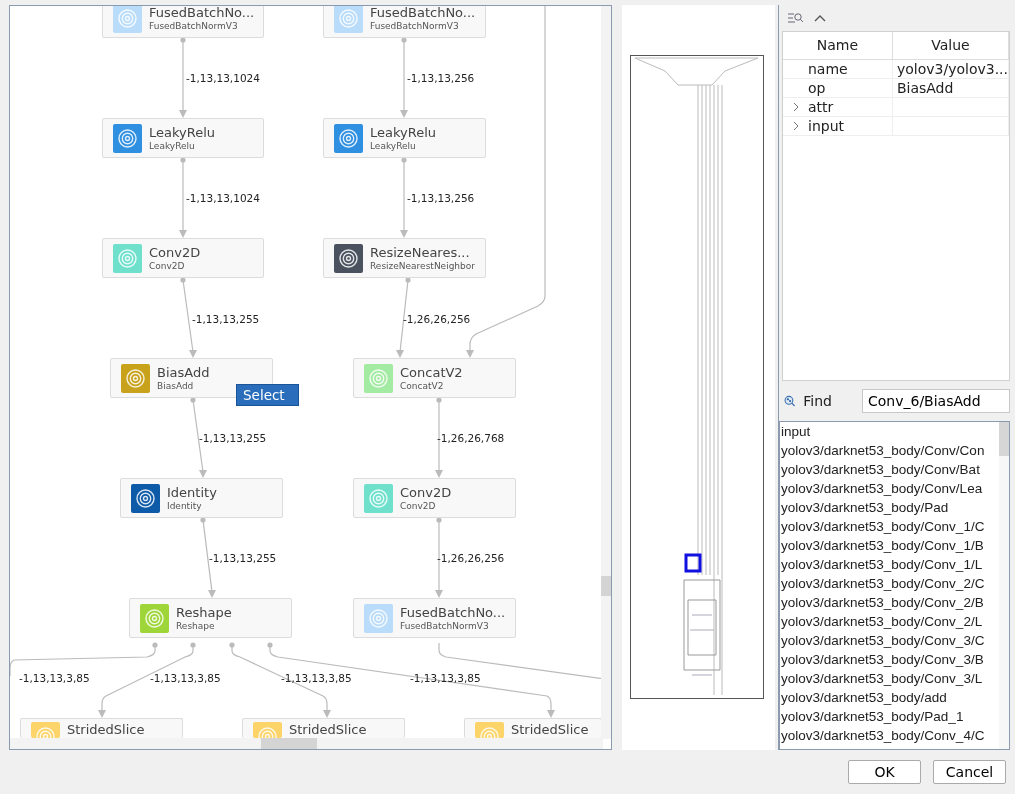 Image resolution: width=1015 pixels, height=794 pixels. Describe the element at coordinates (882, 545) in the screenshot. I see `list-item: yolov3/darknet53_body/Conv_1/B` at that location.